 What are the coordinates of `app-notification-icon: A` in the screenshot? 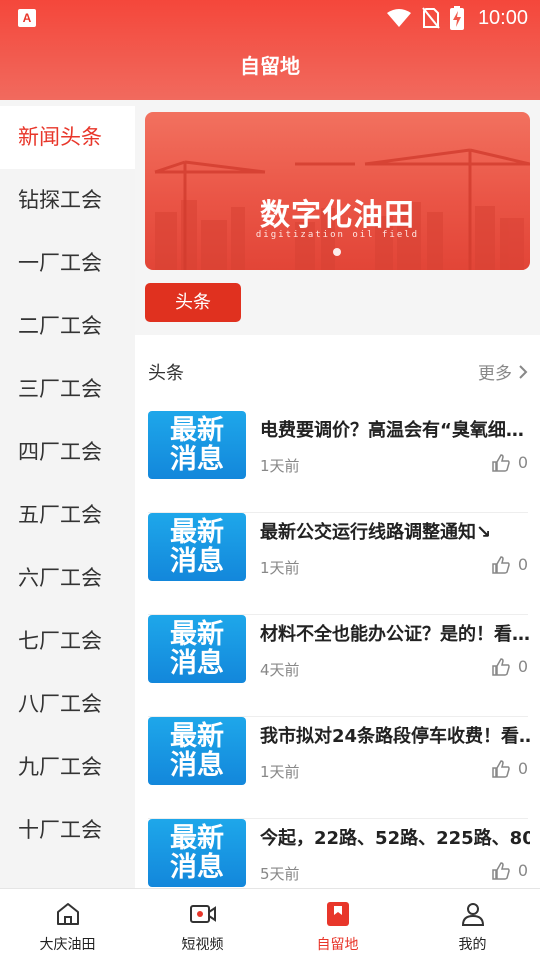 It's located at (27, 18).